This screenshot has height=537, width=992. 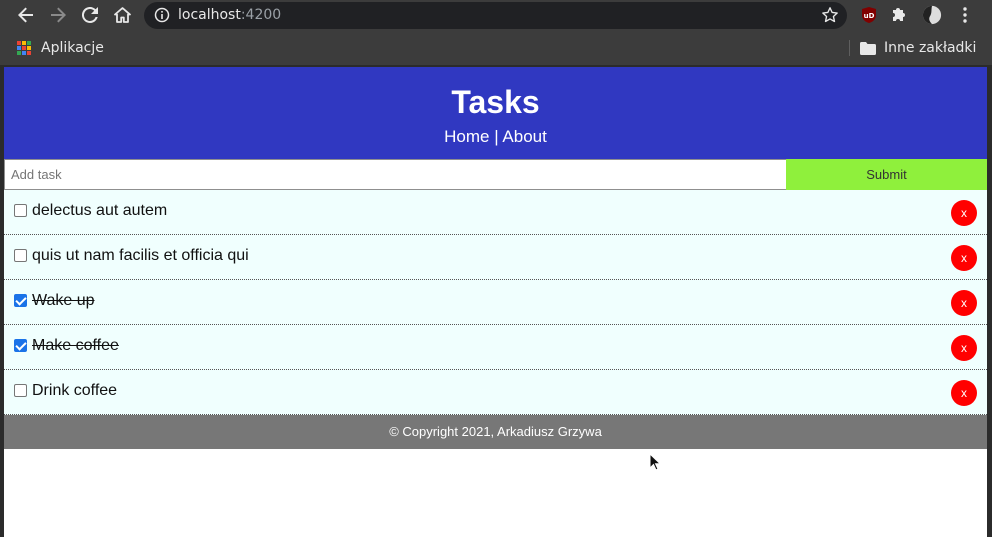 I want to click on task-label: Drink coffee, so click(x=75, y=390).